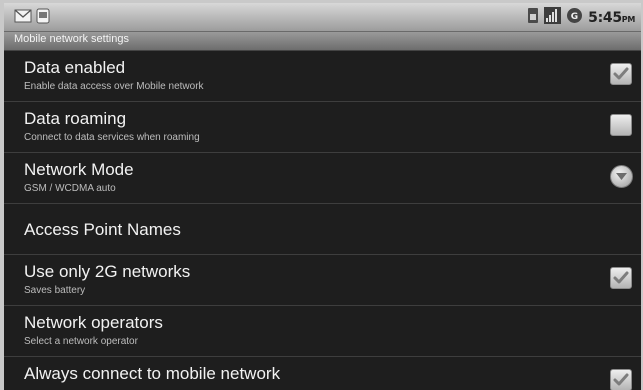 Image resolution: width=643 pixels, height=390 pixels. Describe the element at coordinates (322, 17) in the screenshot. I see `status-bar: G 5:45PM` at that location.